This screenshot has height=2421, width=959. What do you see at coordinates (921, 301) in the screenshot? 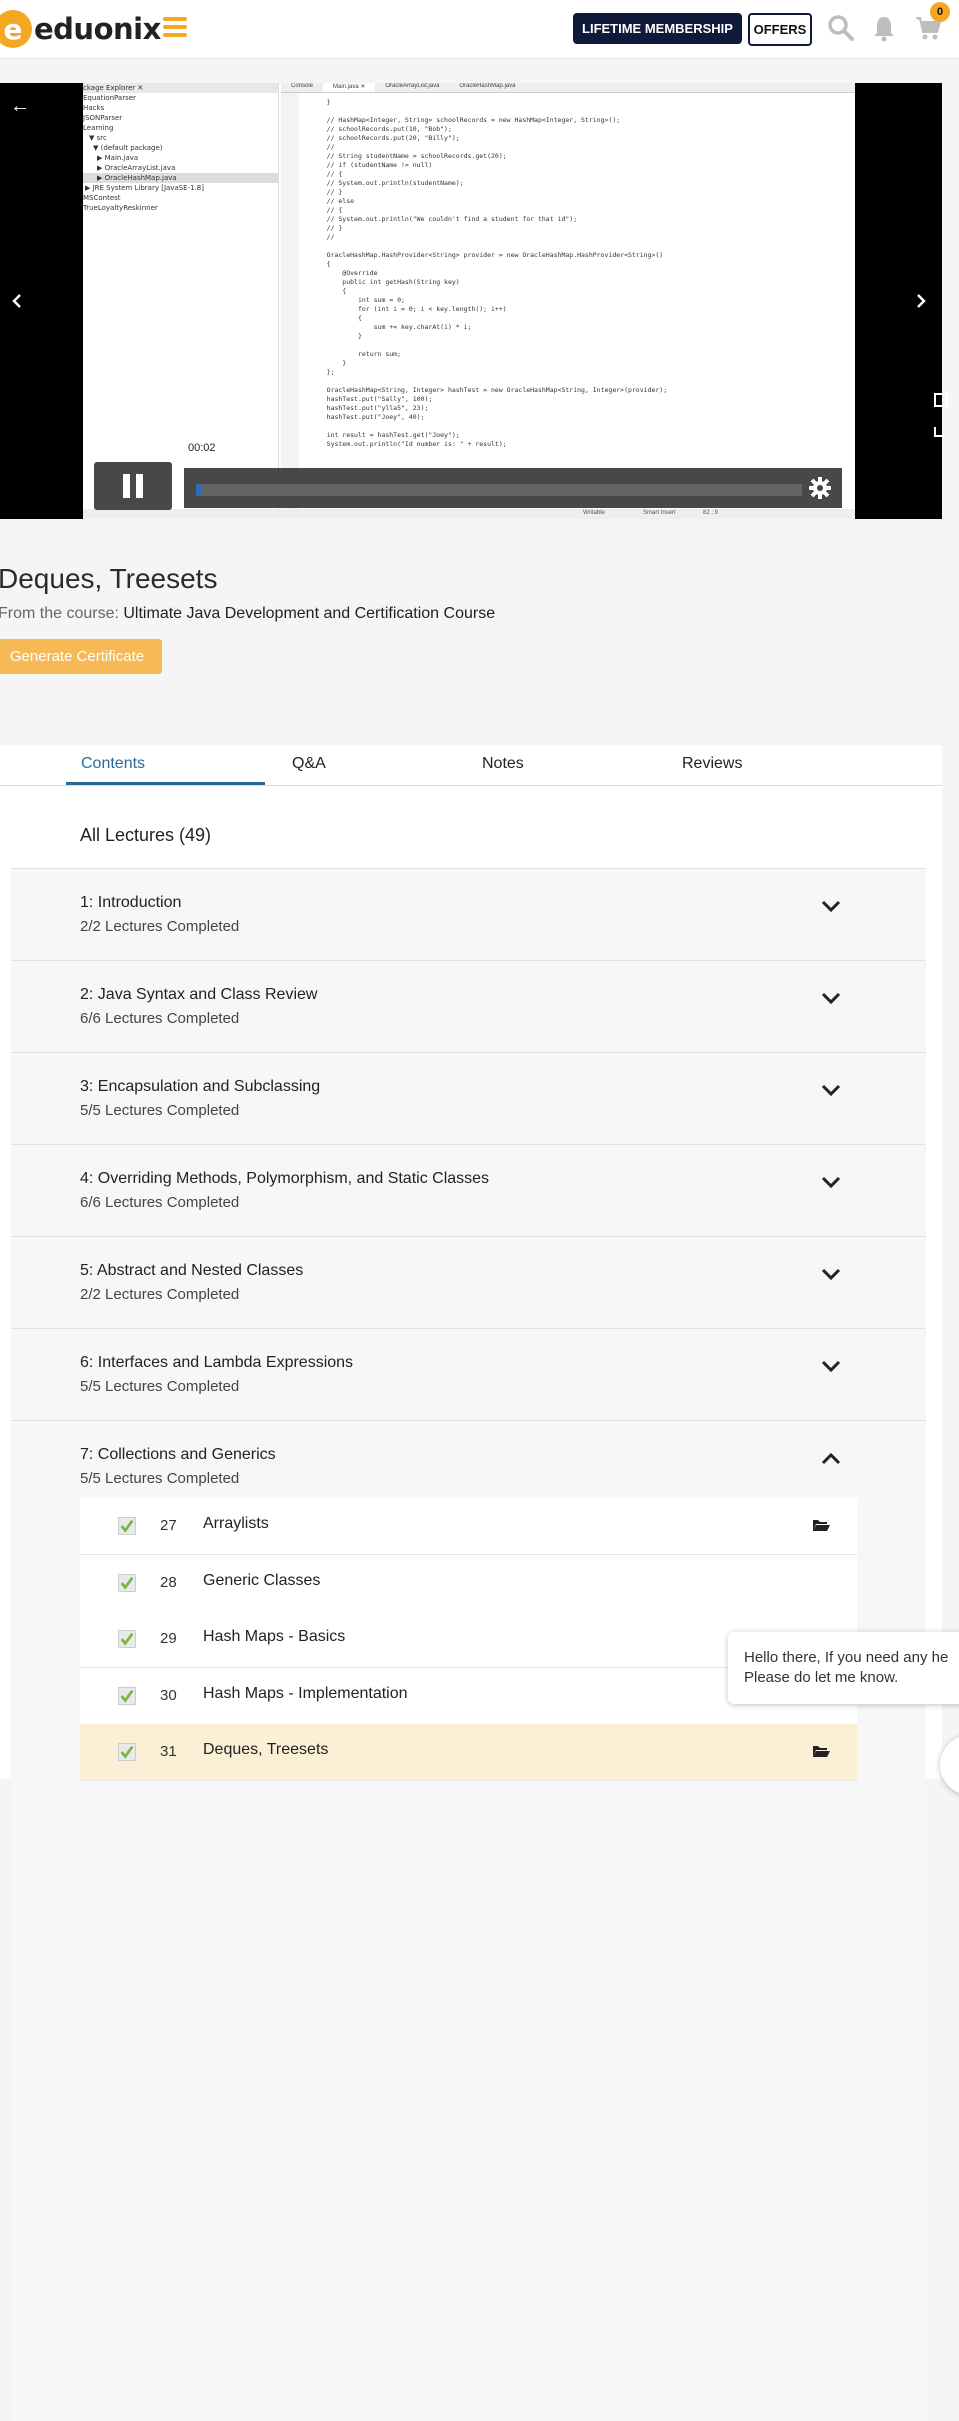
I see `next-lecture-icon` at bounding box center [921, 301].